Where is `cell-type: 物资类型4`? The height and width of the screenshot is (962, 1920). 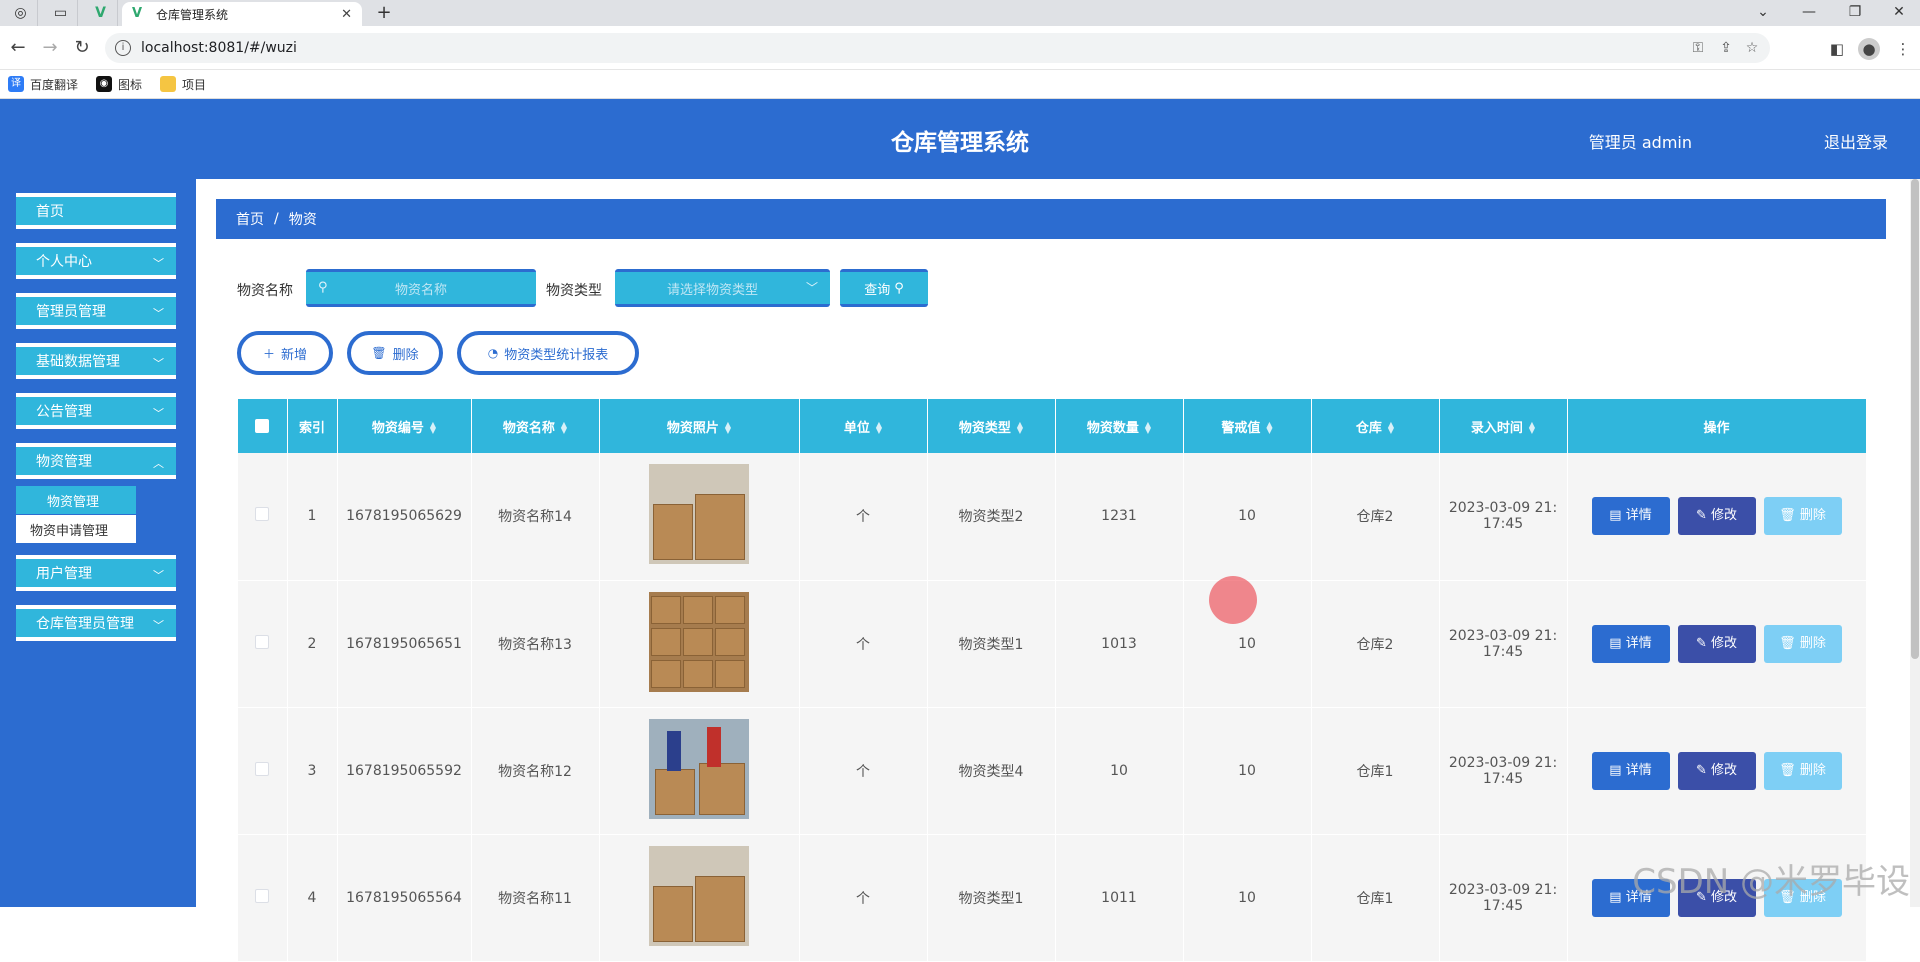
cell-type: 物资类型4 is located at coordinates (991, 771).